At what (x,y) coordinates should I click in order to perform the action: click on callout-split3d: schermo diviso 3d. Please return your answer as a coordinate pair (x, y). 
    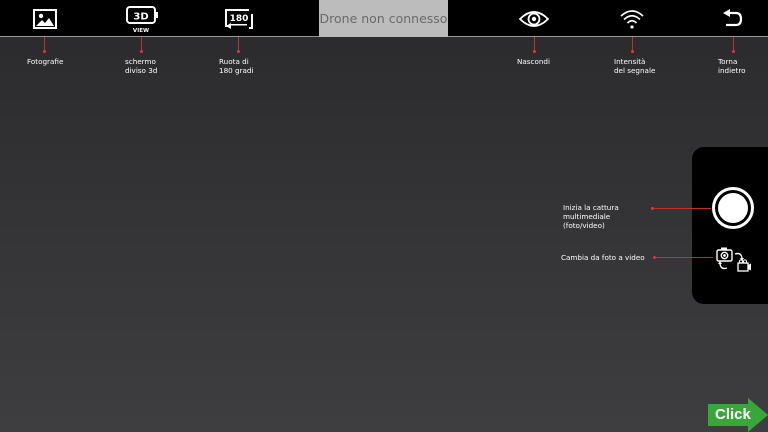
    Looking at the image, I should click on (141, 66).